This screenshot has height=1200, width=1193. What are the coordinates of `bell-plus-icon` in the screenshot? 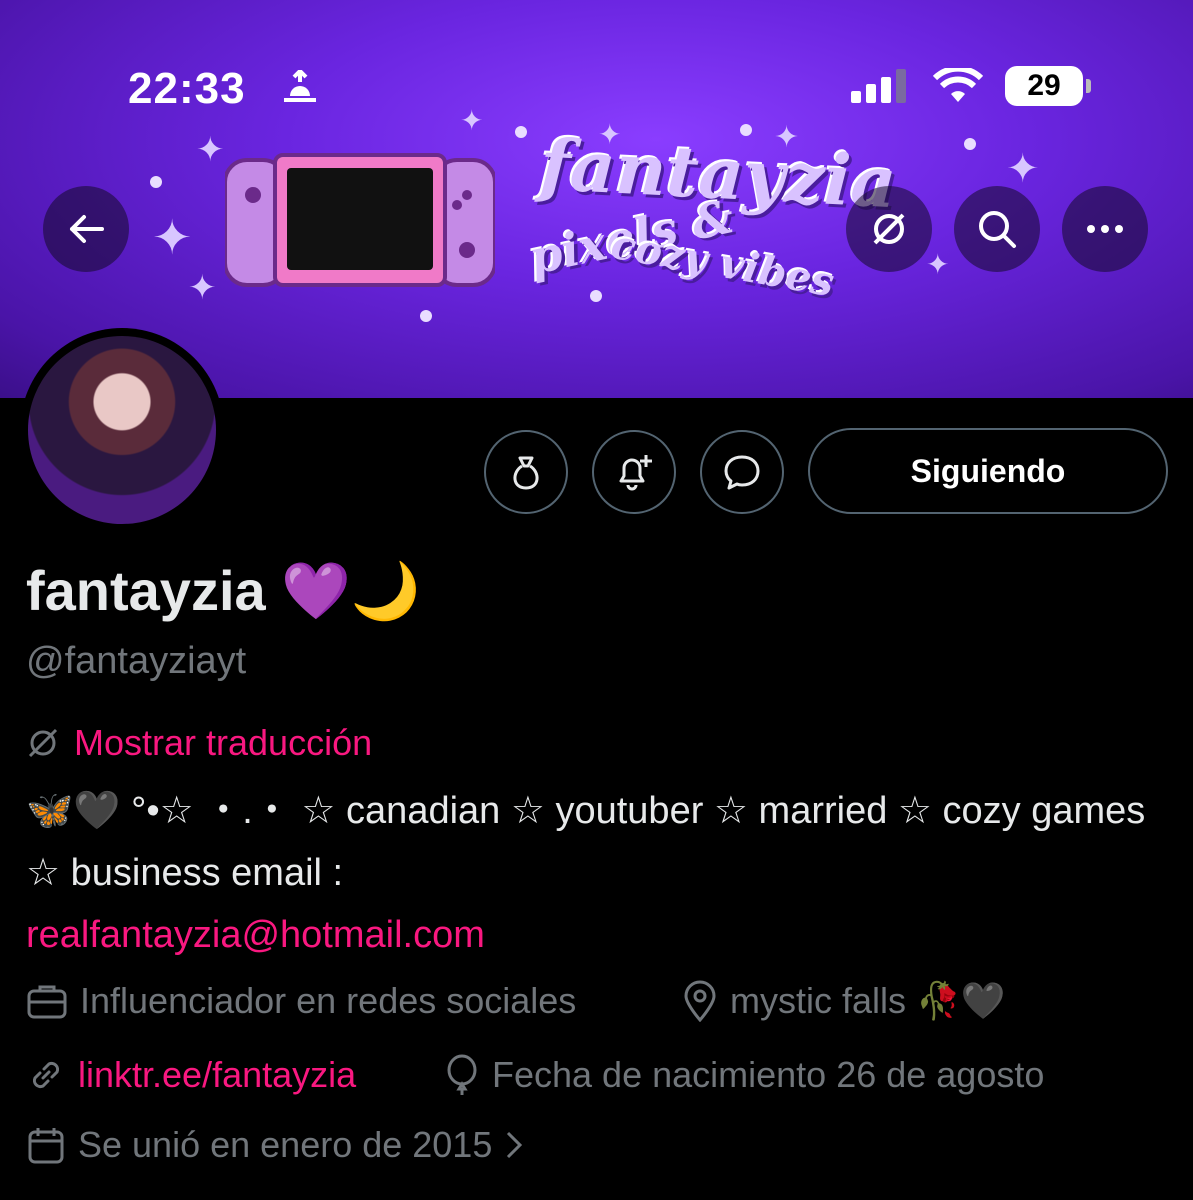 It's located at (635, 473).